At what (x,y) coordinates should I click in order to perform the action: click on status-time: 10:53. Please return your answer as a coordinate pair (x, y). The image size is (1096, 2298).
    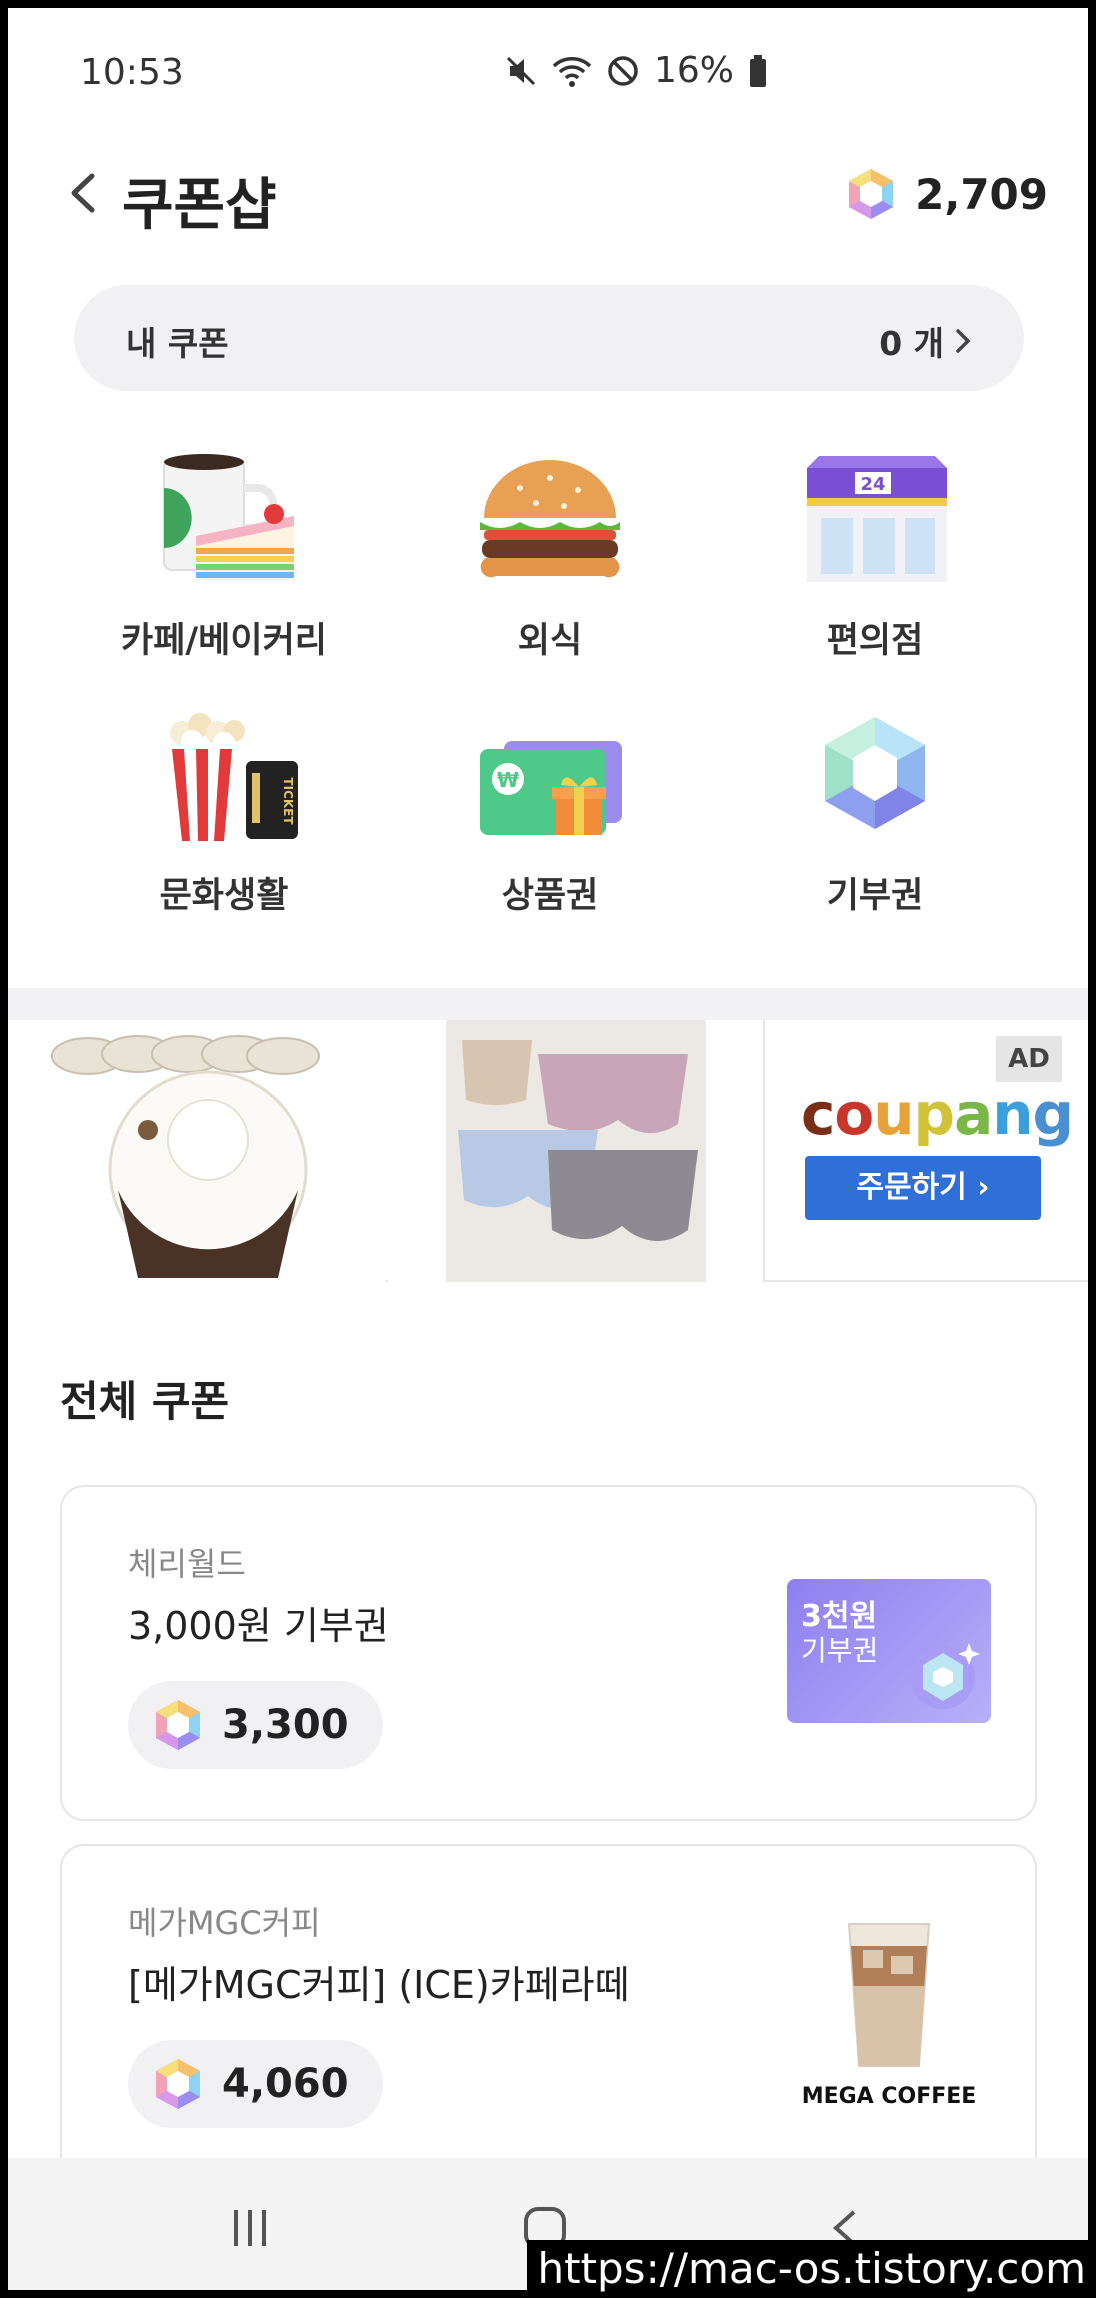
    Looking at the image, I should click on (132, 72).